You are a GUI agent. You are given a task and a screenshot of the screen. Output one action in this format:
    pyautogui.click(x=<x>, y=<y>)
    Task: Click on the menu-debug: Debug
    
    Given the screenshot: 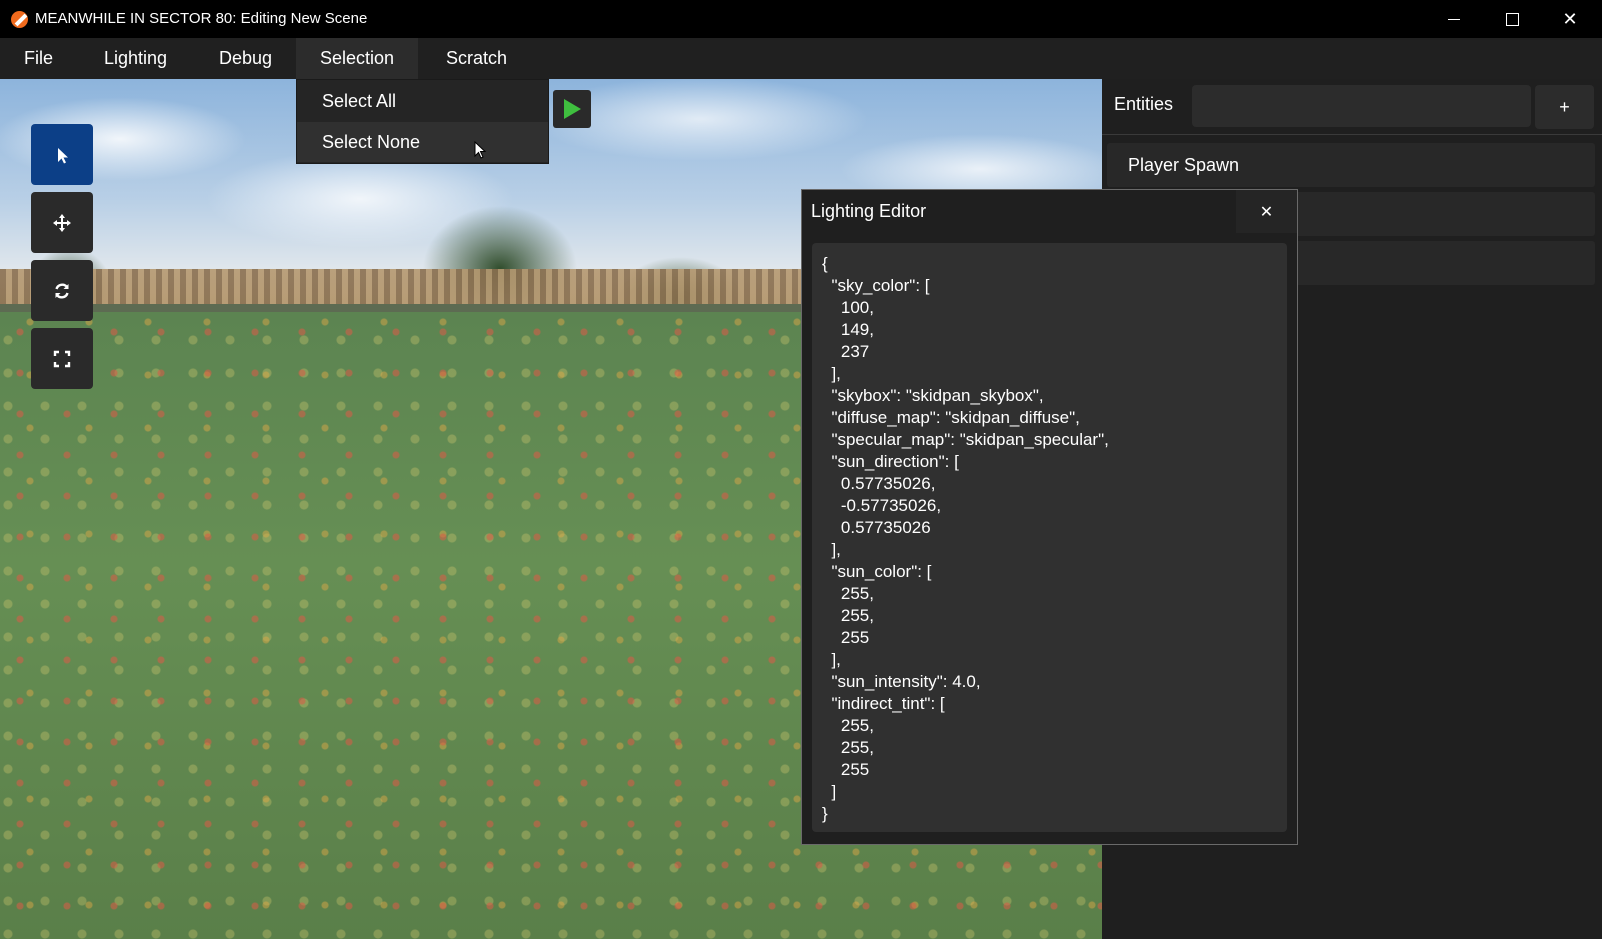 What is the action you would take?
    pyautogui.click(x=245, y=58)
    